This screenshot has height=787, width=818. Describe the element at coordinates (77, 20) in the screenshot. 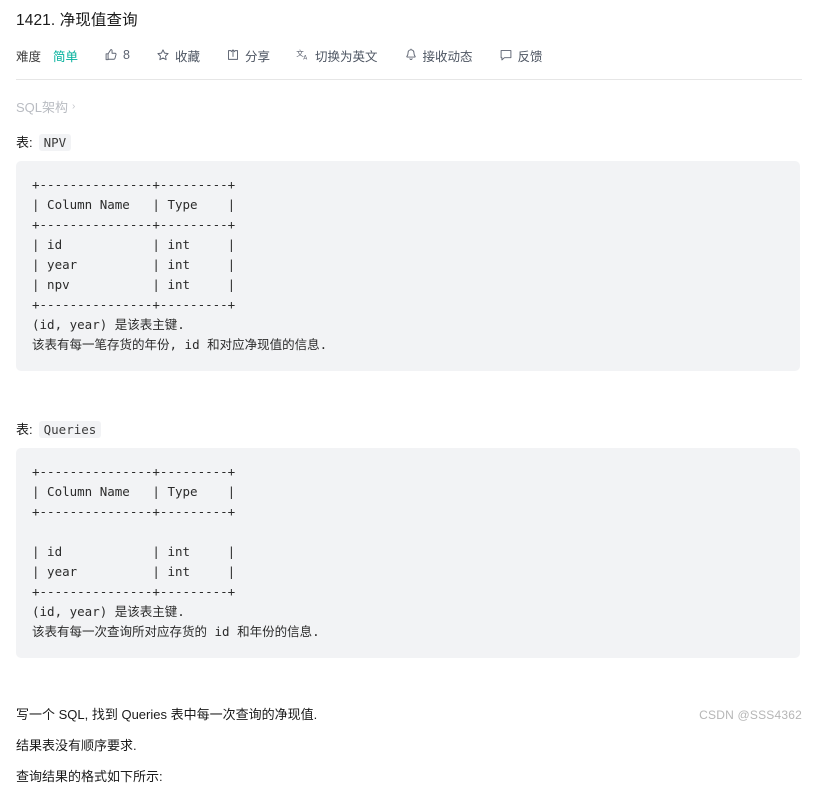

I see `page-title: 1421. 净现值查询` at that location.